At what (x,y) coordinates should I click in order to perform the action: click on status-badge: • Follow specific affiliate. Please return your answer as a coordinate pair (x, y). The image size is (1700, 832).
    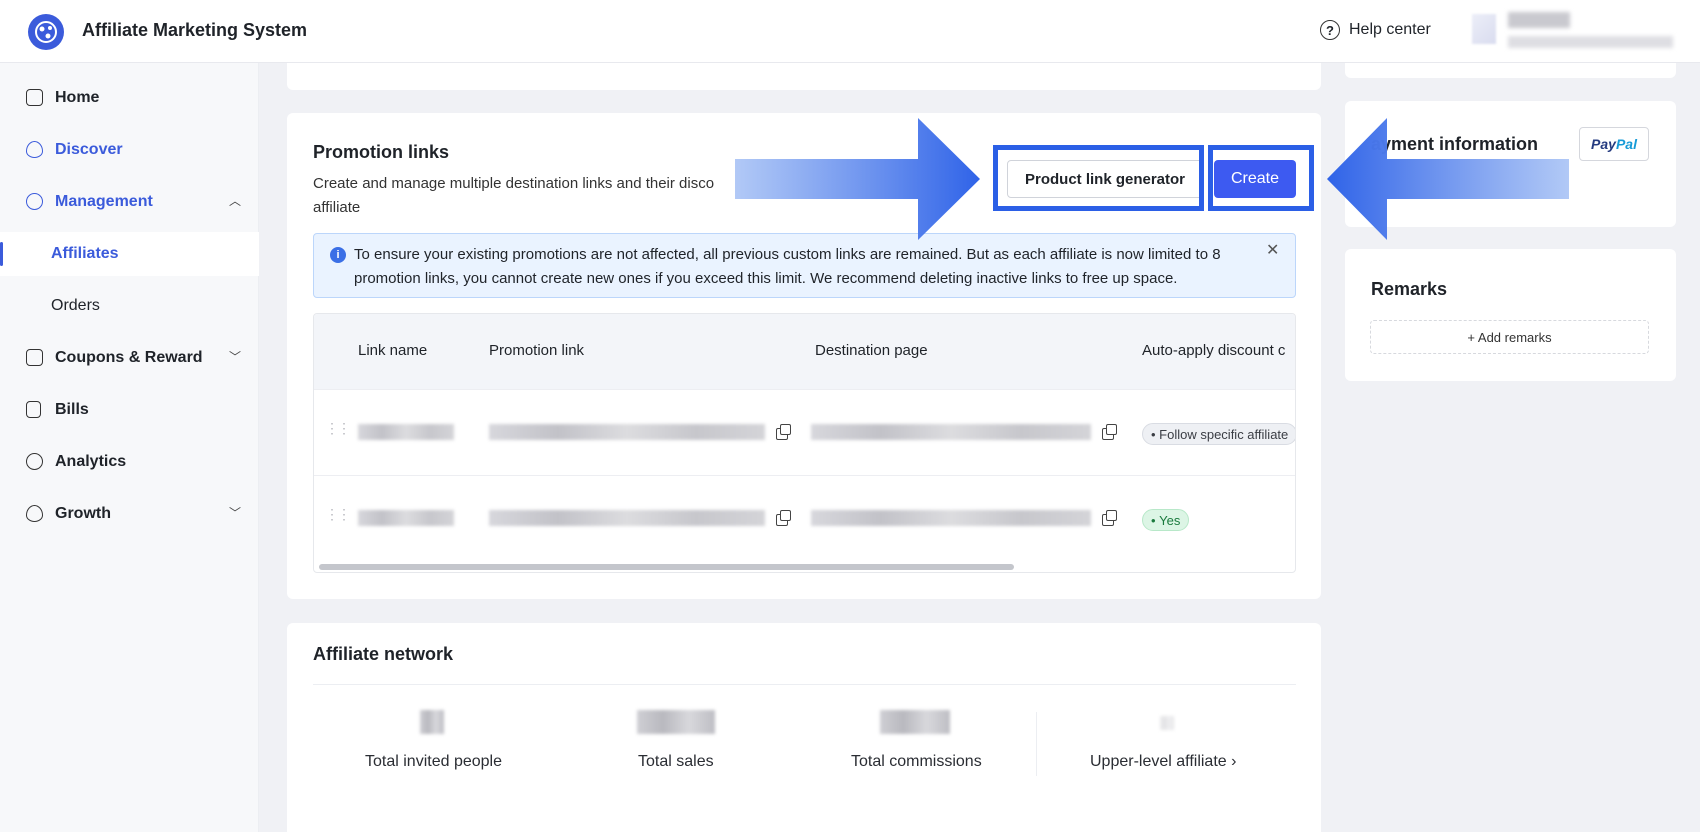
    Looking at the image, I should click on (1218, 434).